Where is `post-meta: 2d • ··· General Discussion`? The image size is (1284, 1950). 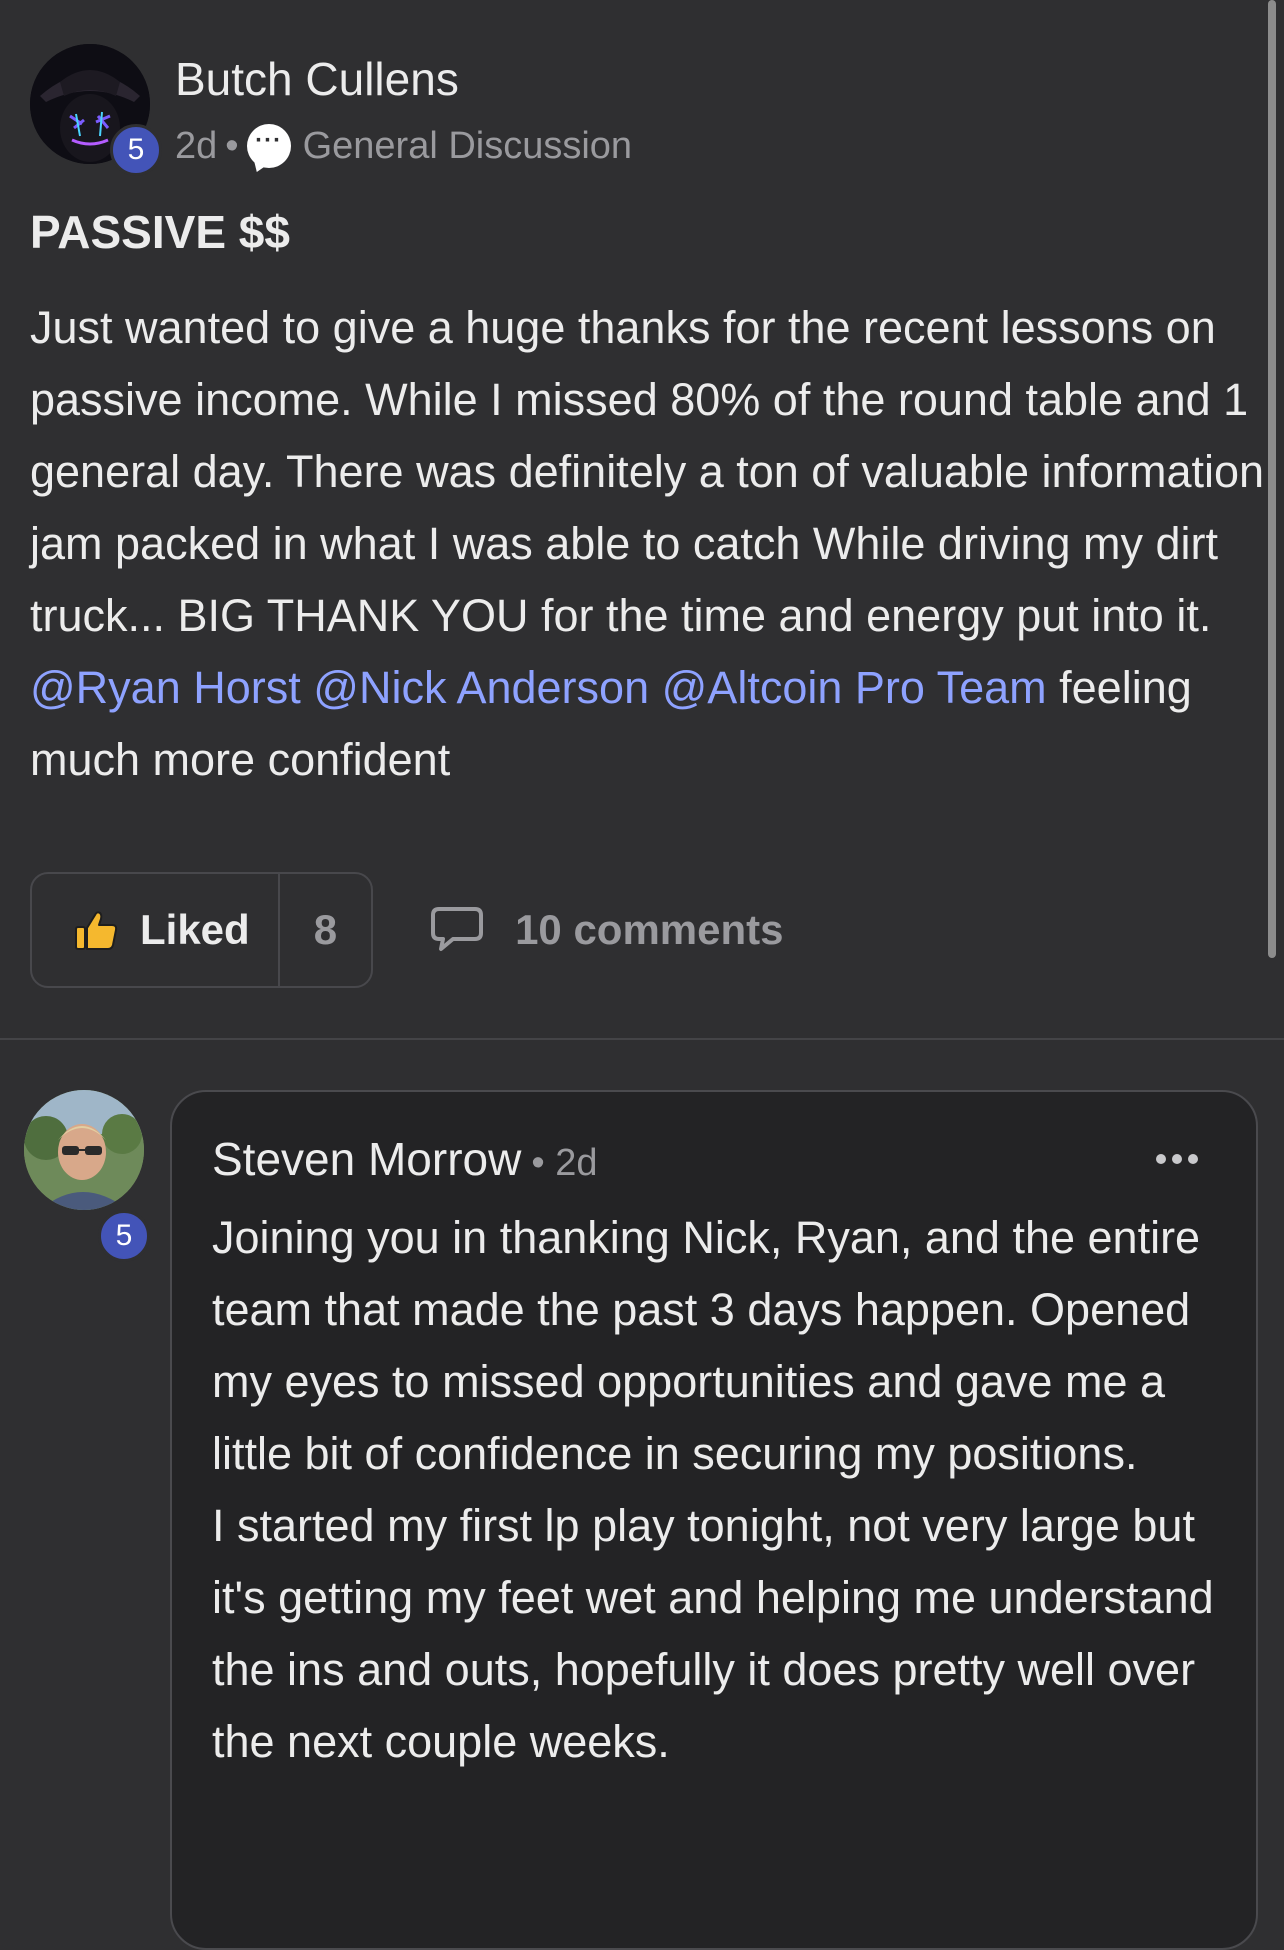
post-meta: 2d • ··· General Discussion is located at coordinates (403, 146).